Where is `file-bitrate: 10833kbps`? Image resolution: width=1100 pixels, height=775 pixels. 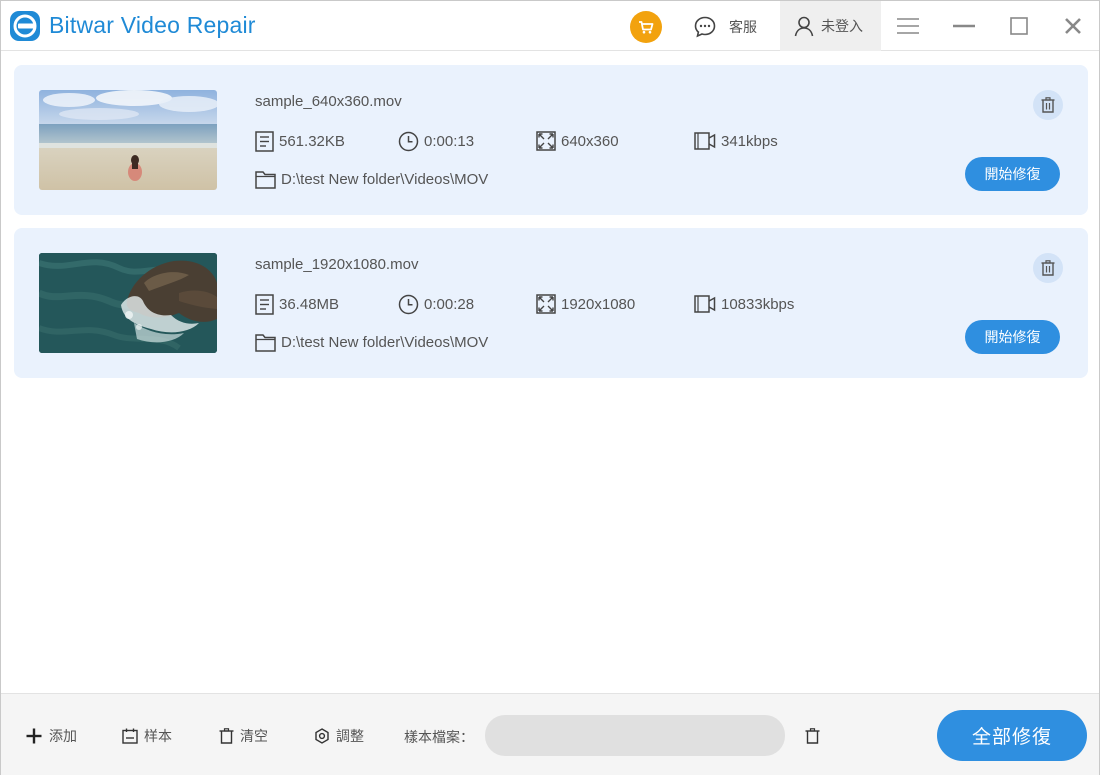
file-bitrate: 10833kbps is located at coordinates (744, 304).